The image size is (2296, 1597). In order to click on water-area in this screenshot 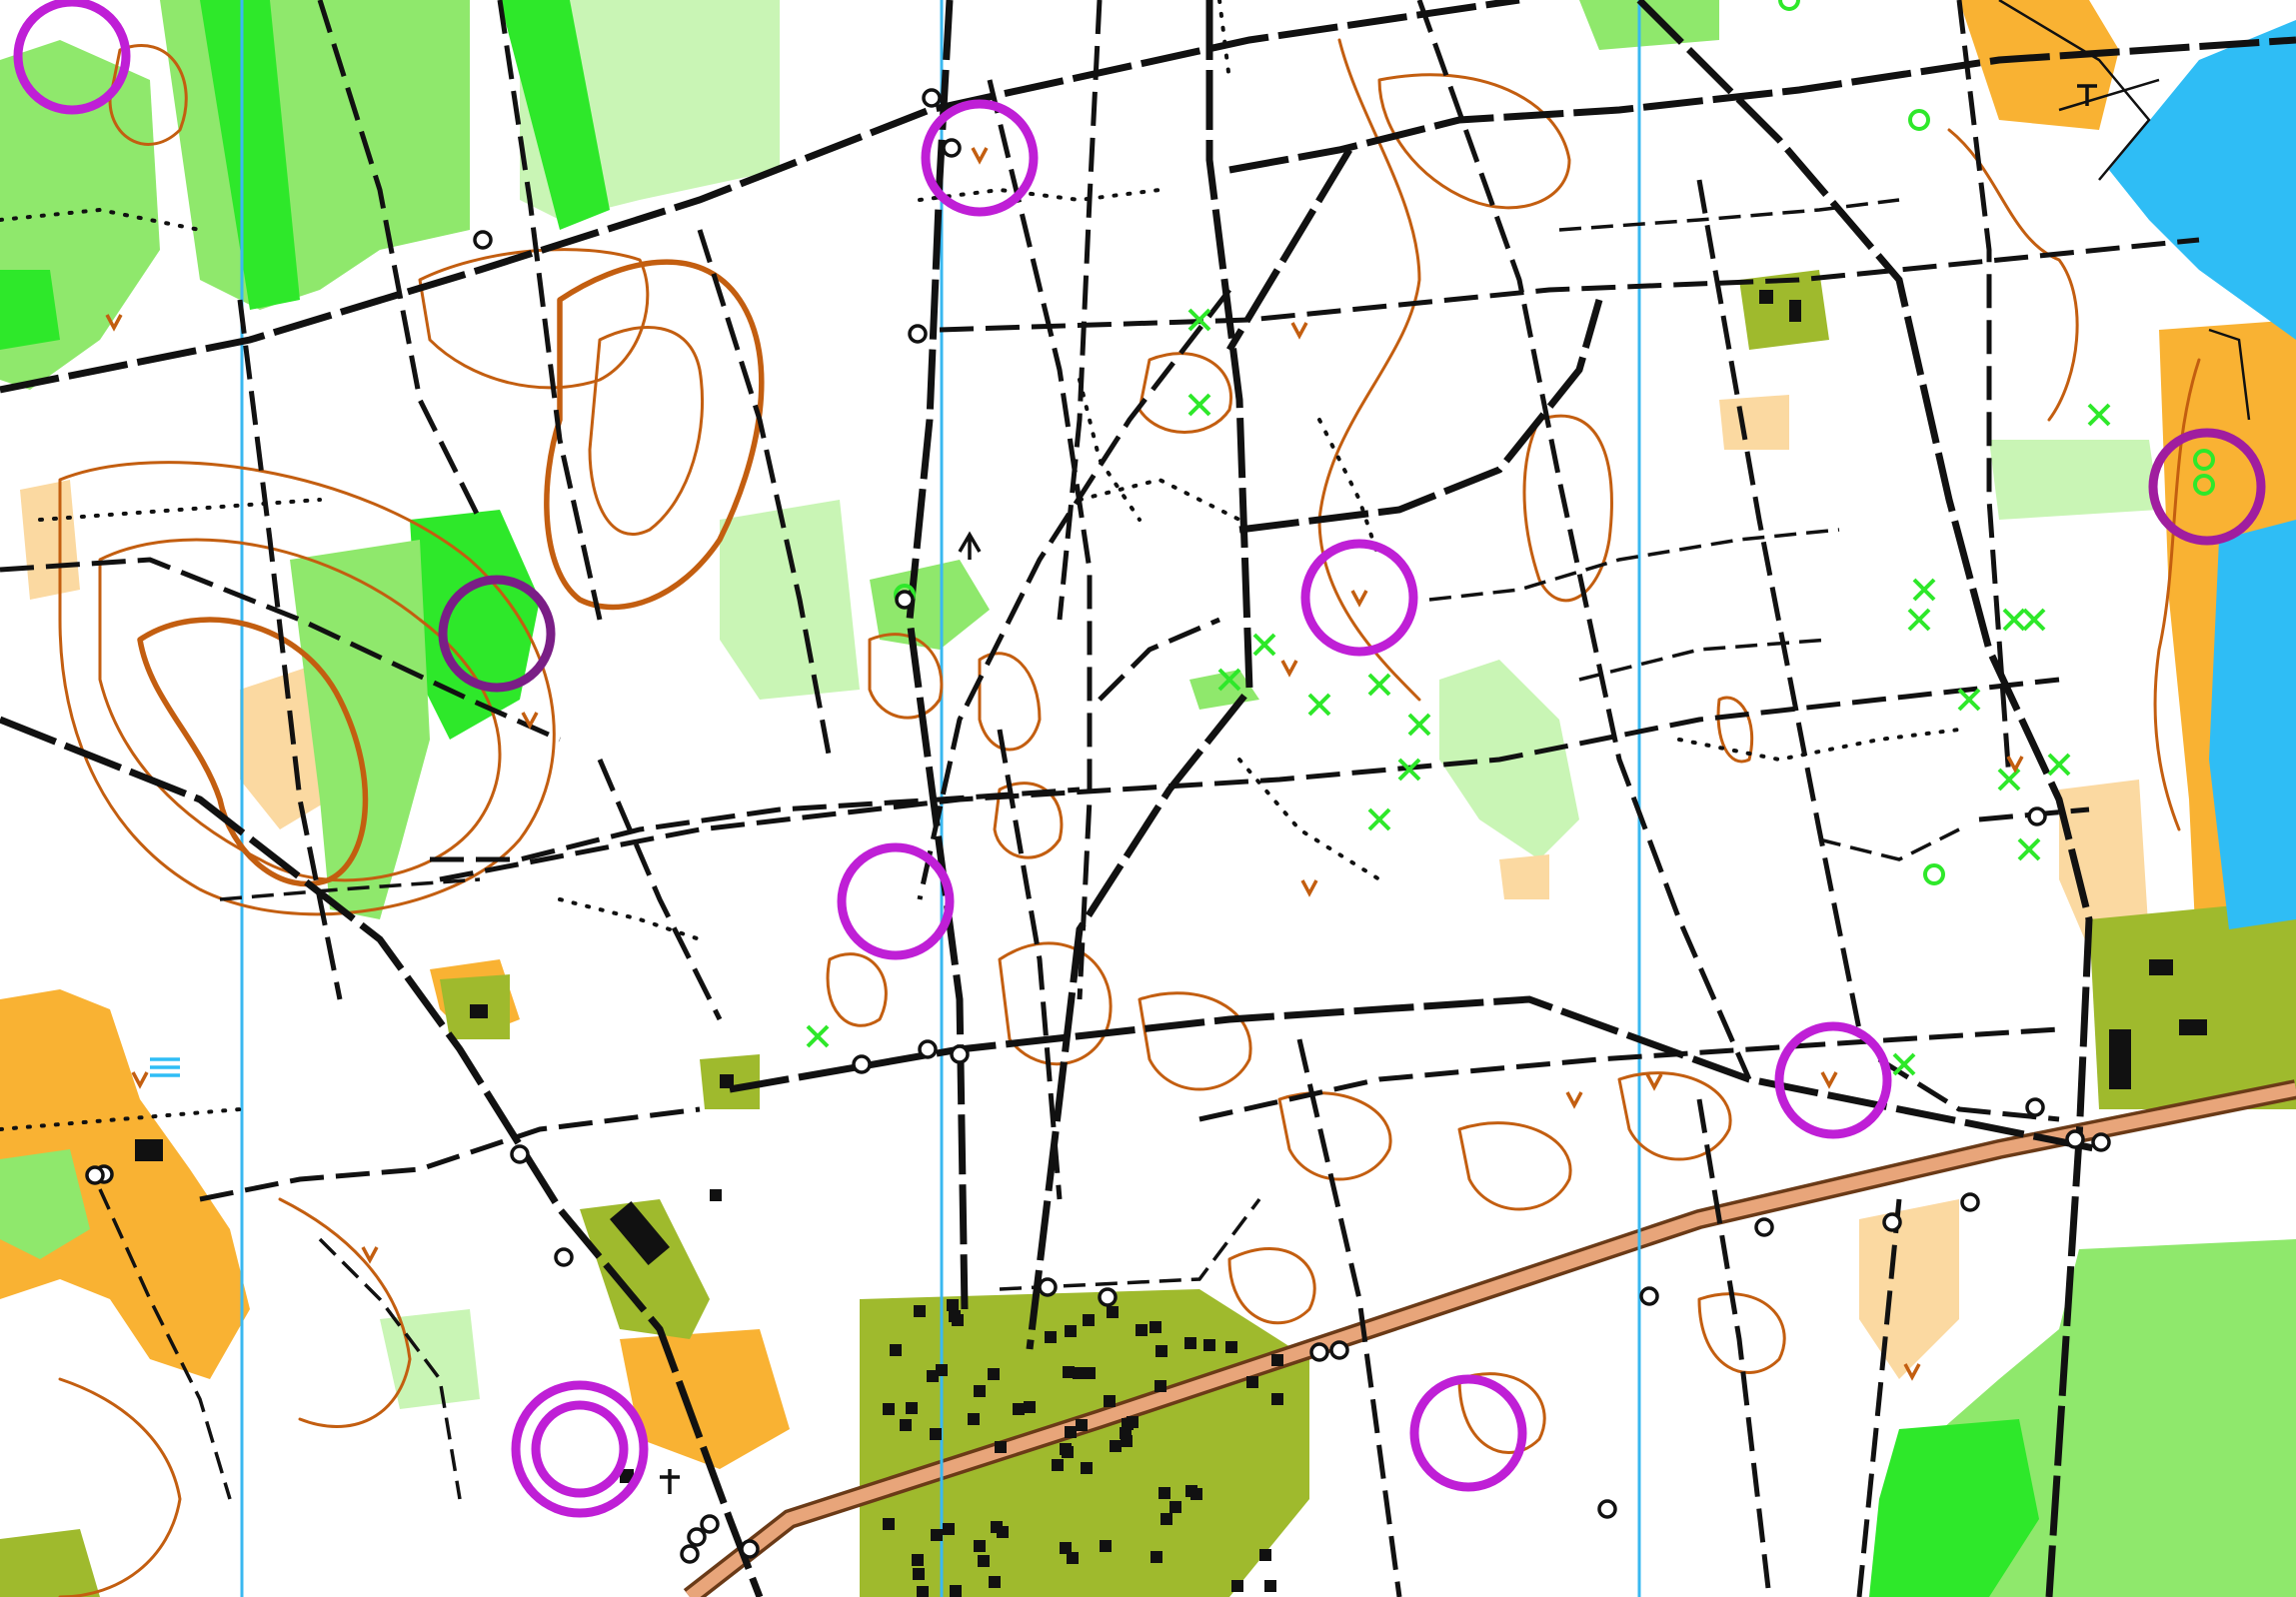, I will do `click(2253, 725)`.